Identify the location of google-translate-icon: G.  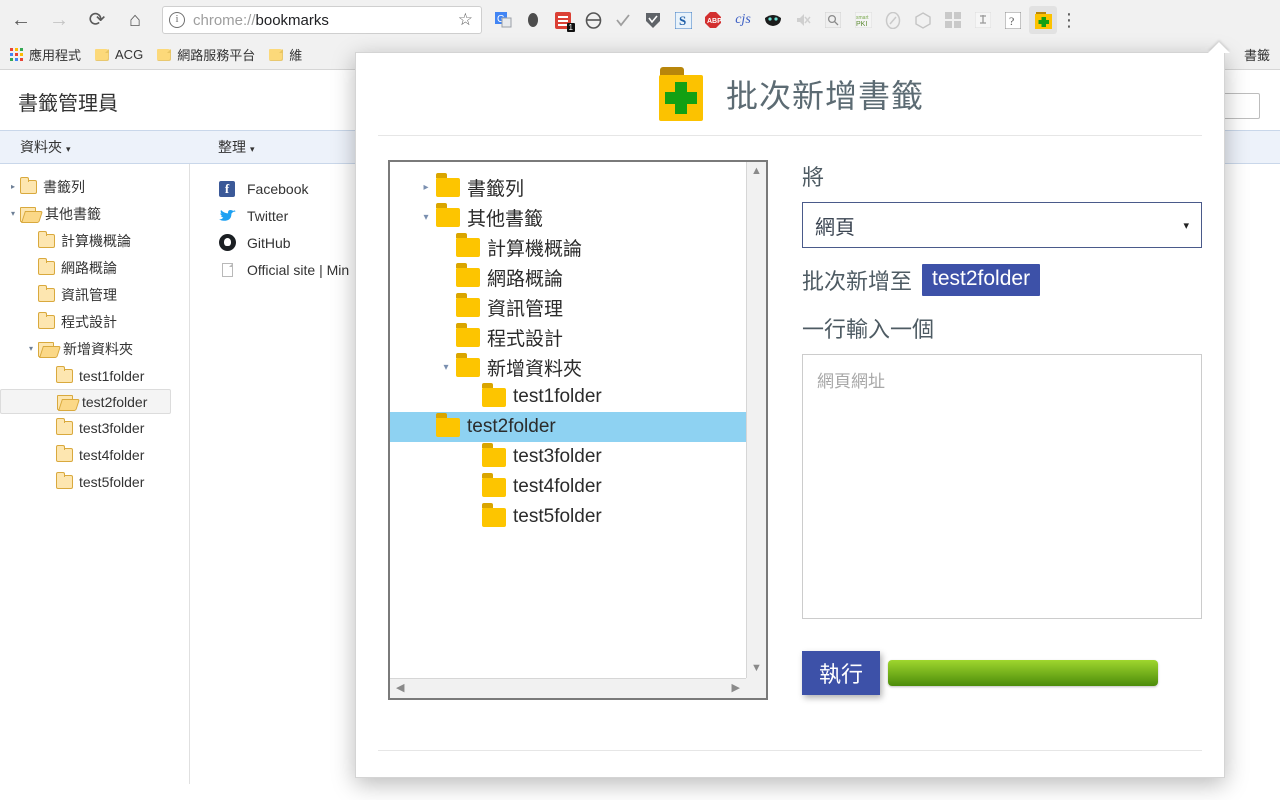
(503, 20).